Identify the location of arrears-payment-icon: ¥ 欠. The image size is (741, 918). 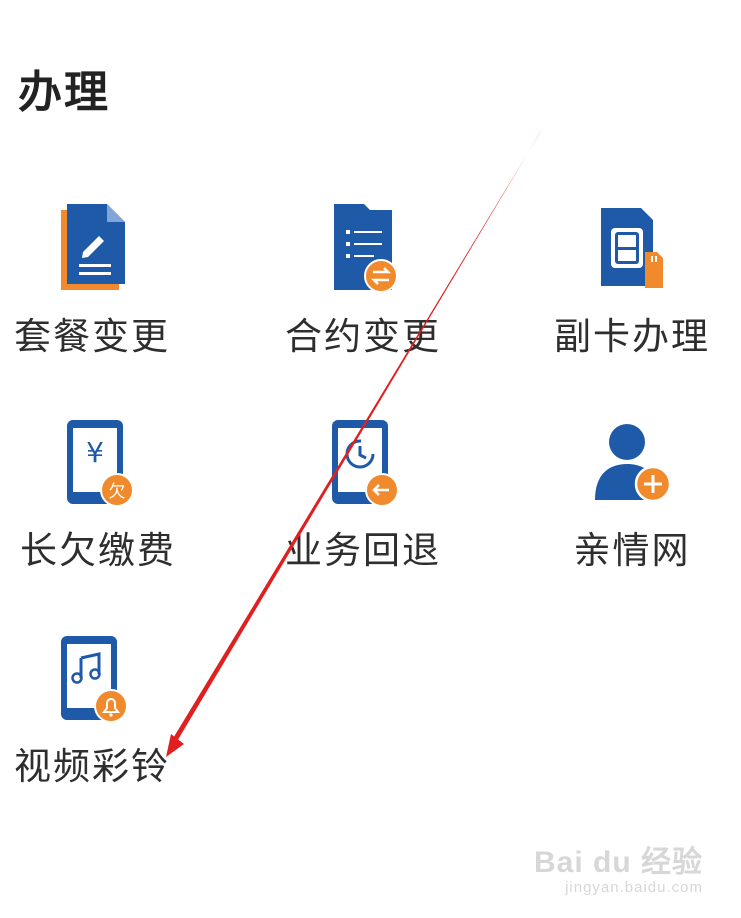
(100, 463).